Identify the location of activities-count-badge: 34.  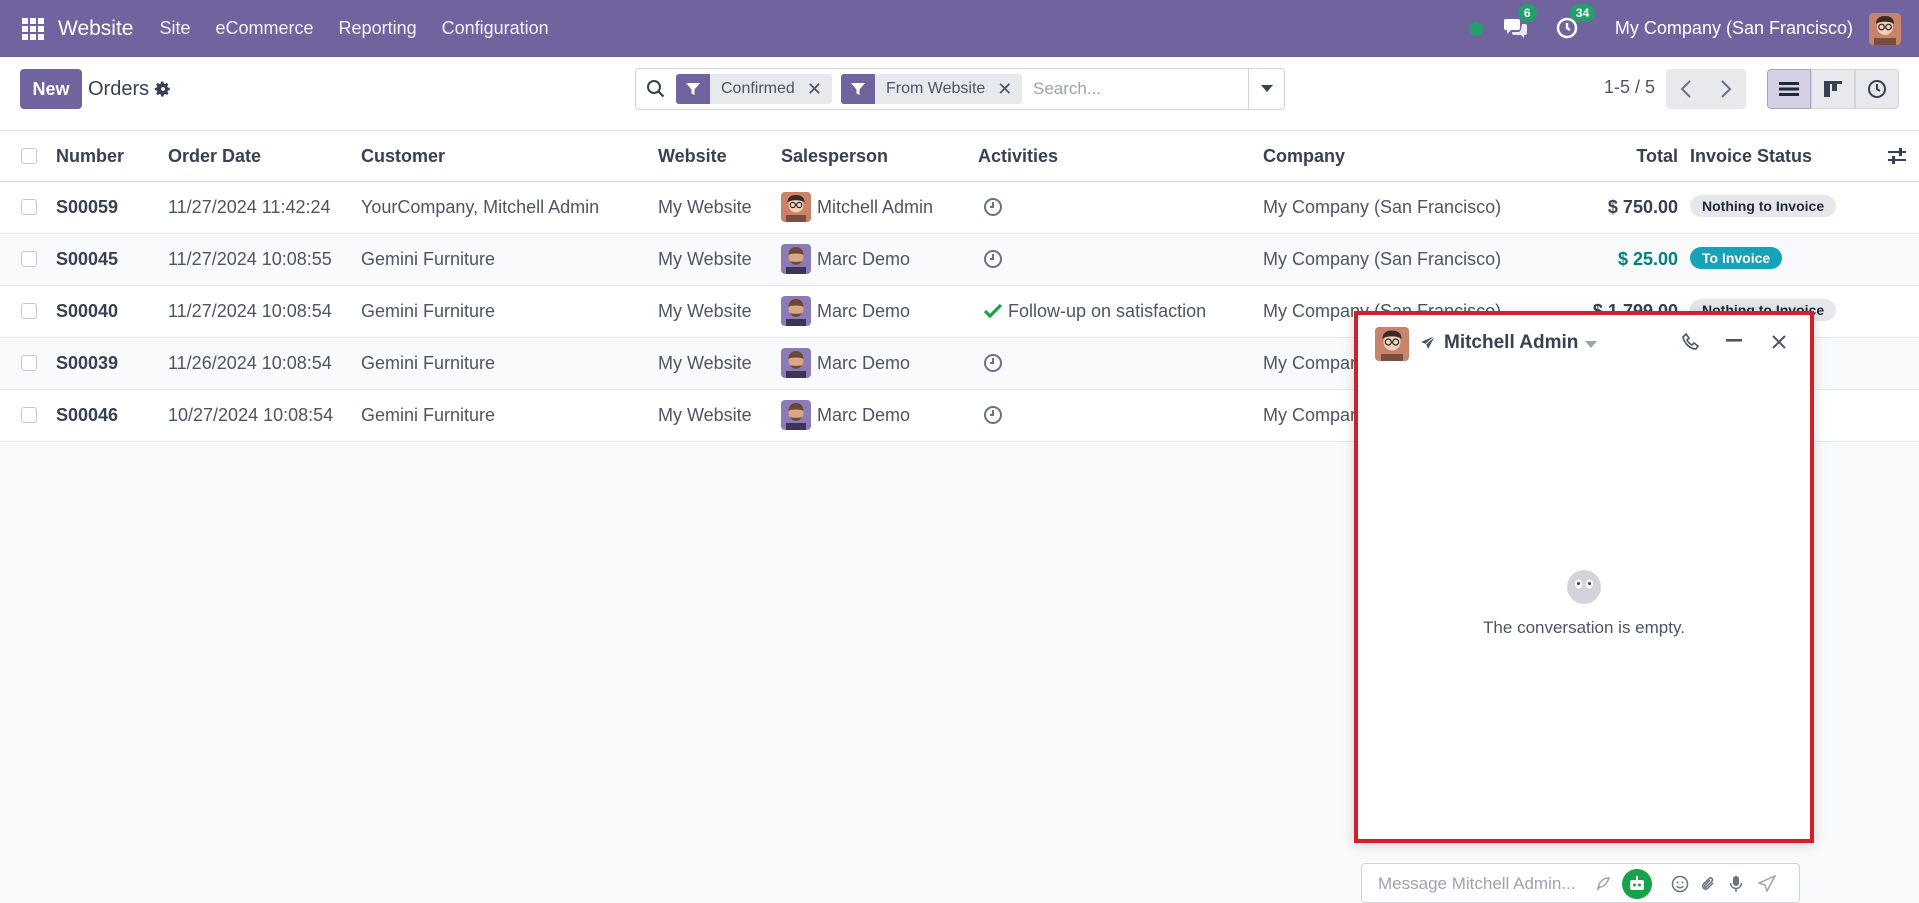
(1582, 12).